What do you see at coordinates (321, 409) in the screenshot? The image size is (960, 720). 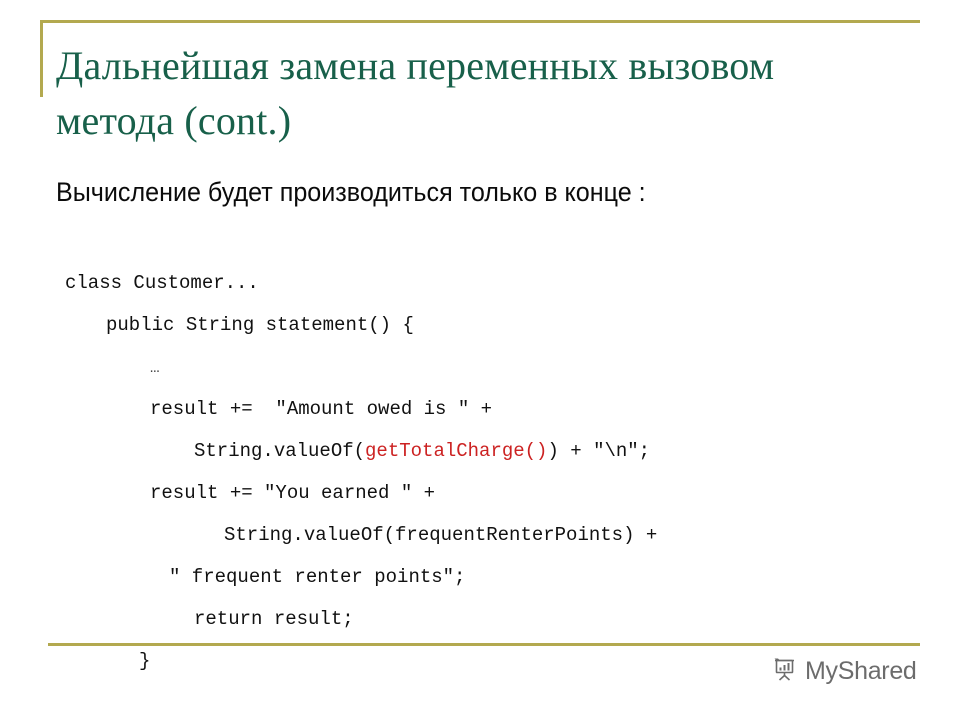 I see `code-token: result += "Amount owed is " +` at bounding box center [321, 409].